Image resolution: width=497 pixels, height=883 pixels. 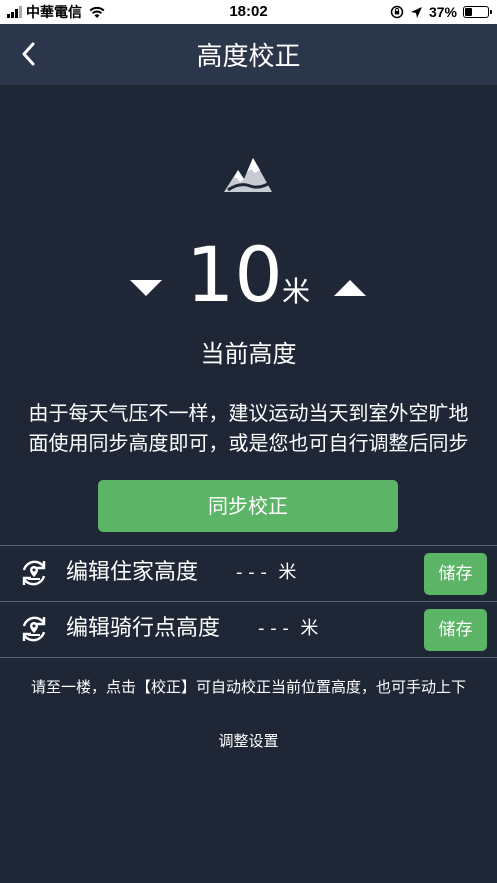 What do you see at coordinates (248, 741) in the screenshot?
I see `footer-note-line-2: 调整设置` at bounding box center [248, 741].